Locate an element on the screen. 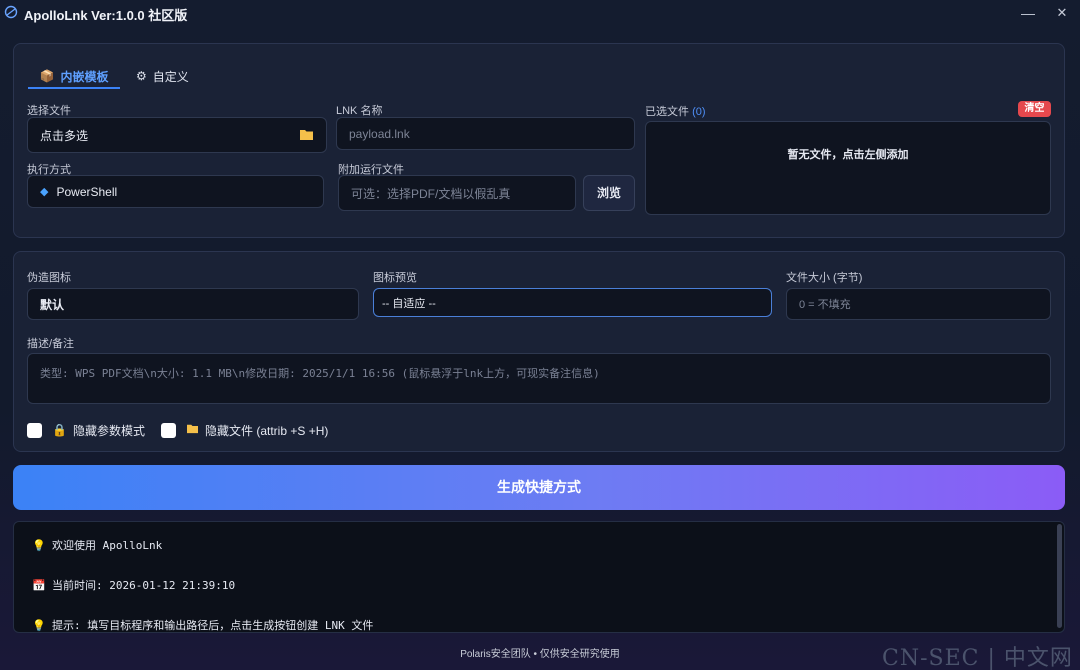  browse-button: 浏览 is located at coordinates (609, 193).